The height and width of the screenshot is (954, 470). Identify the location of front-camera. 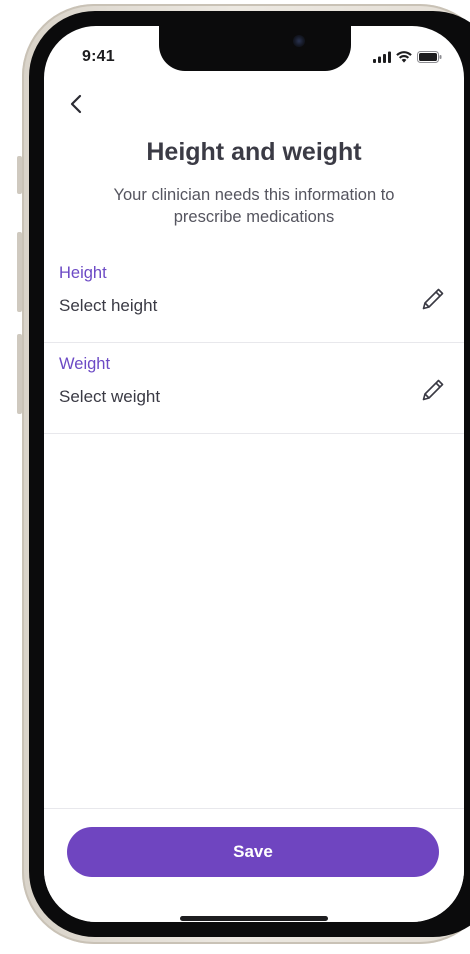
(299, 41).